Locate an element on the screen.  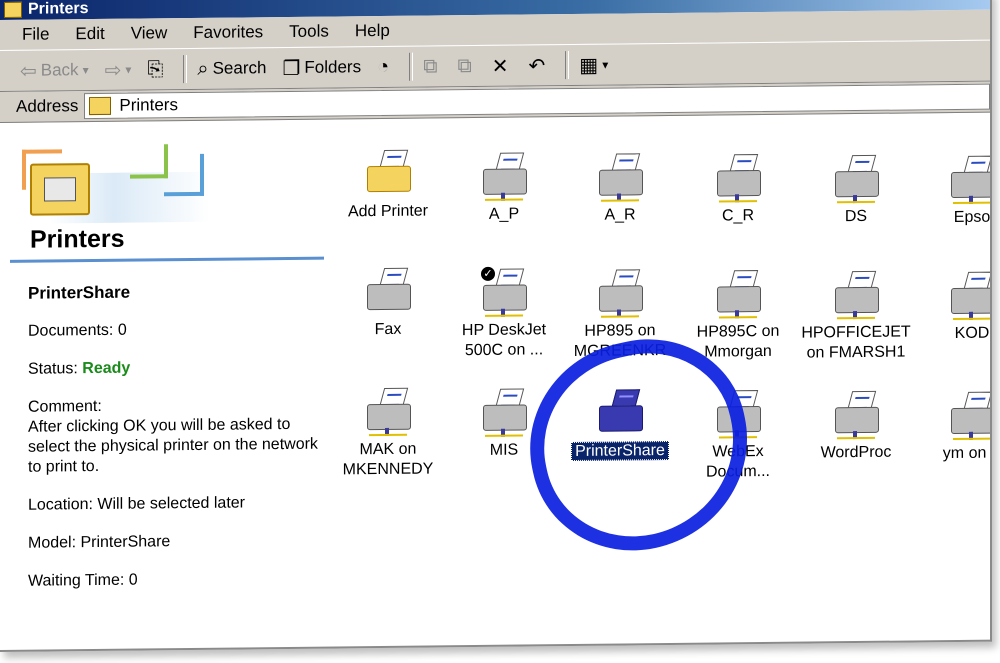
printer-item: HP895C on Mmorgan is located at coordinates (738, 315).